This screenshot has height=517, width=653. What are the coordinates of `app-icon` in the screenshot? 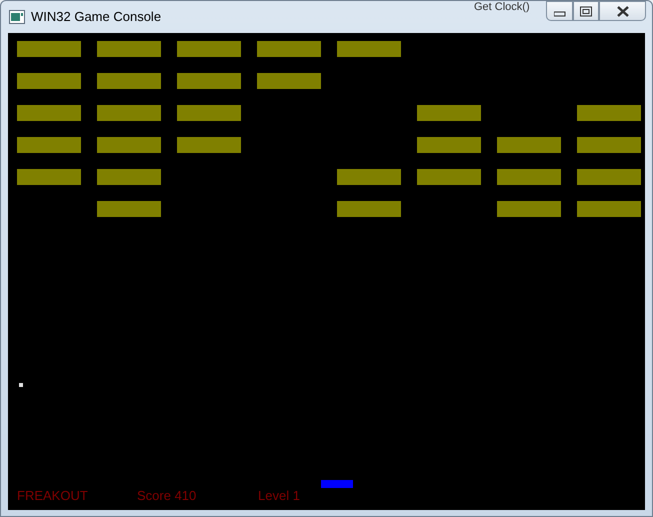 It's located at (17, 17).